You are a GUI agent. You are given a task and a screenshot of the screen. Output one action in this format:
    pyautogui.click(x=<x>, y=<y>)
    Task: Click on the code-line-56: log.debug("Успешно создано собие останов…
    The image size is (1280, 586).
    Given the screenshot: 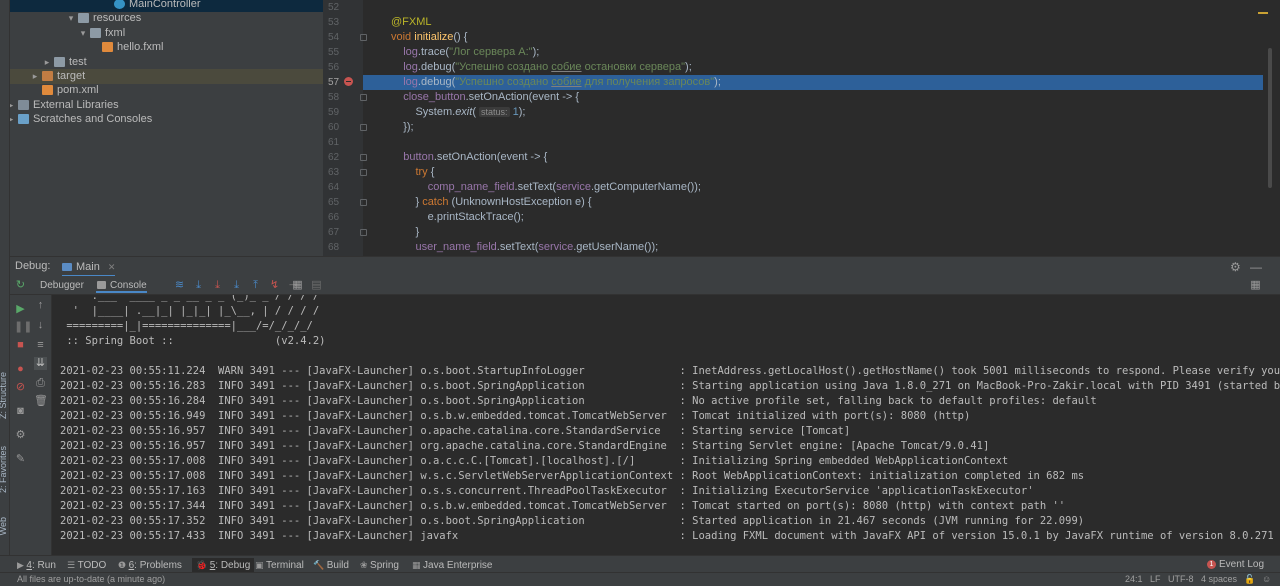 What is the action you would take?
    pyautogui.click(x=813, y=67)
    